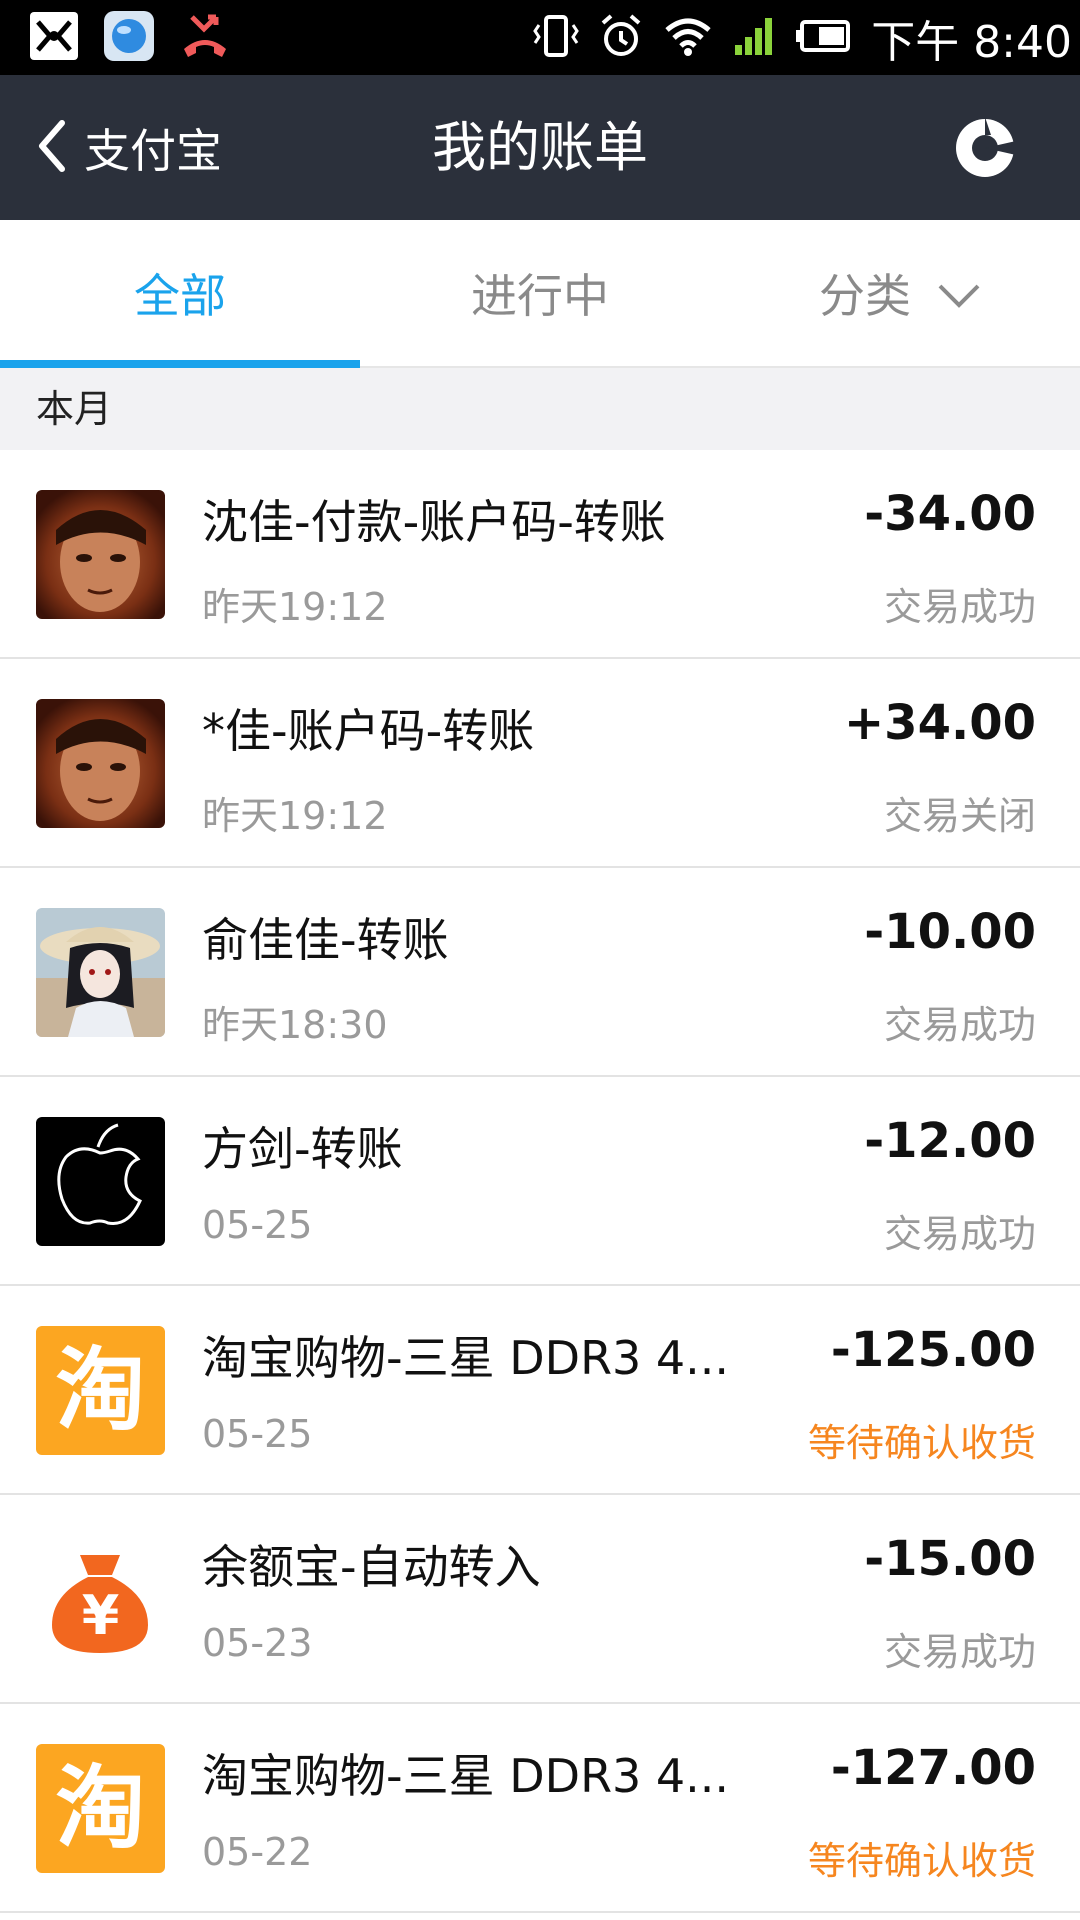 This screenshot has height=1920, width=1080. Describe the element at coordinates (939, 723) in the screenshot. I see `transaction-amount: +34.00` at that location.